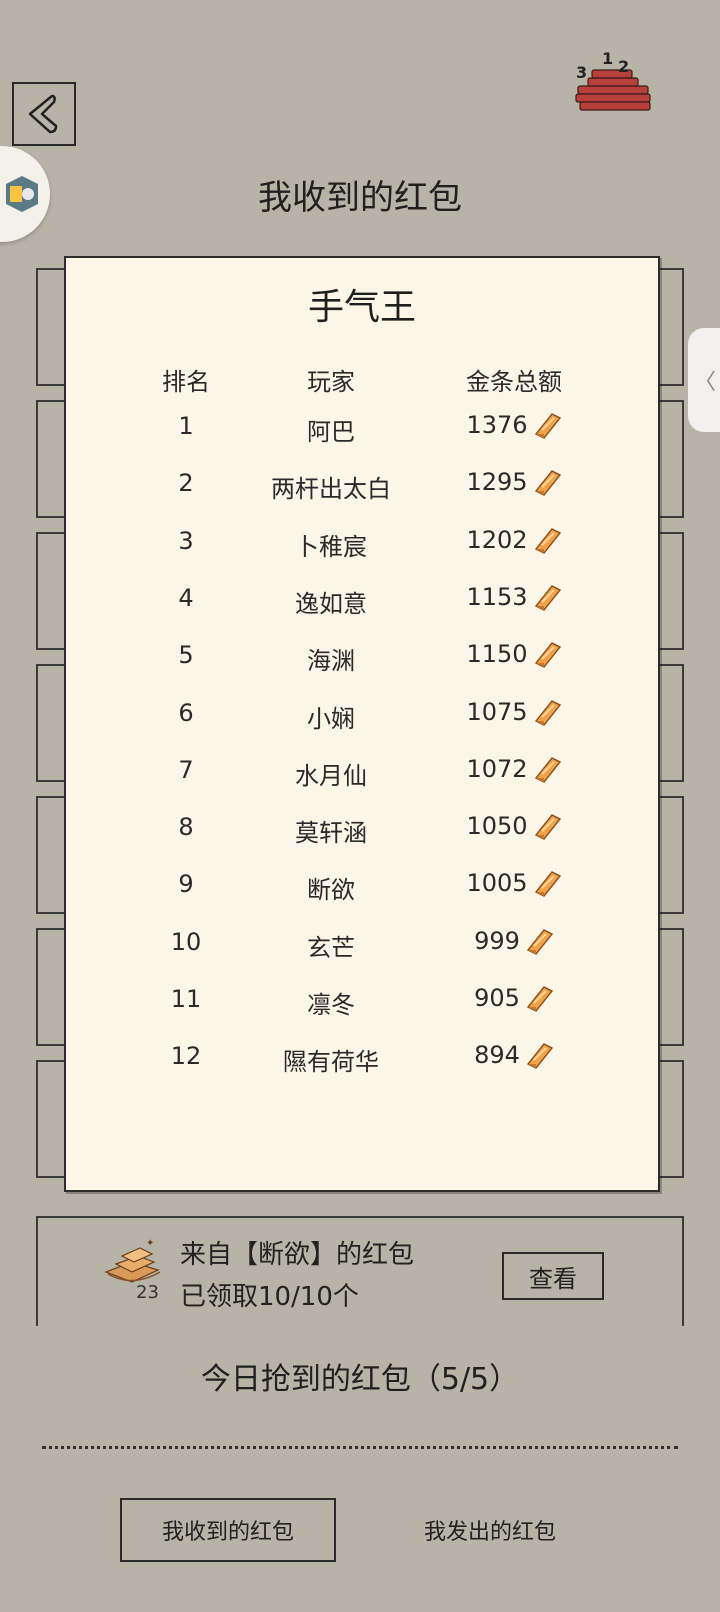  I want to click on row-player: 阿巴, so click(331, 432).